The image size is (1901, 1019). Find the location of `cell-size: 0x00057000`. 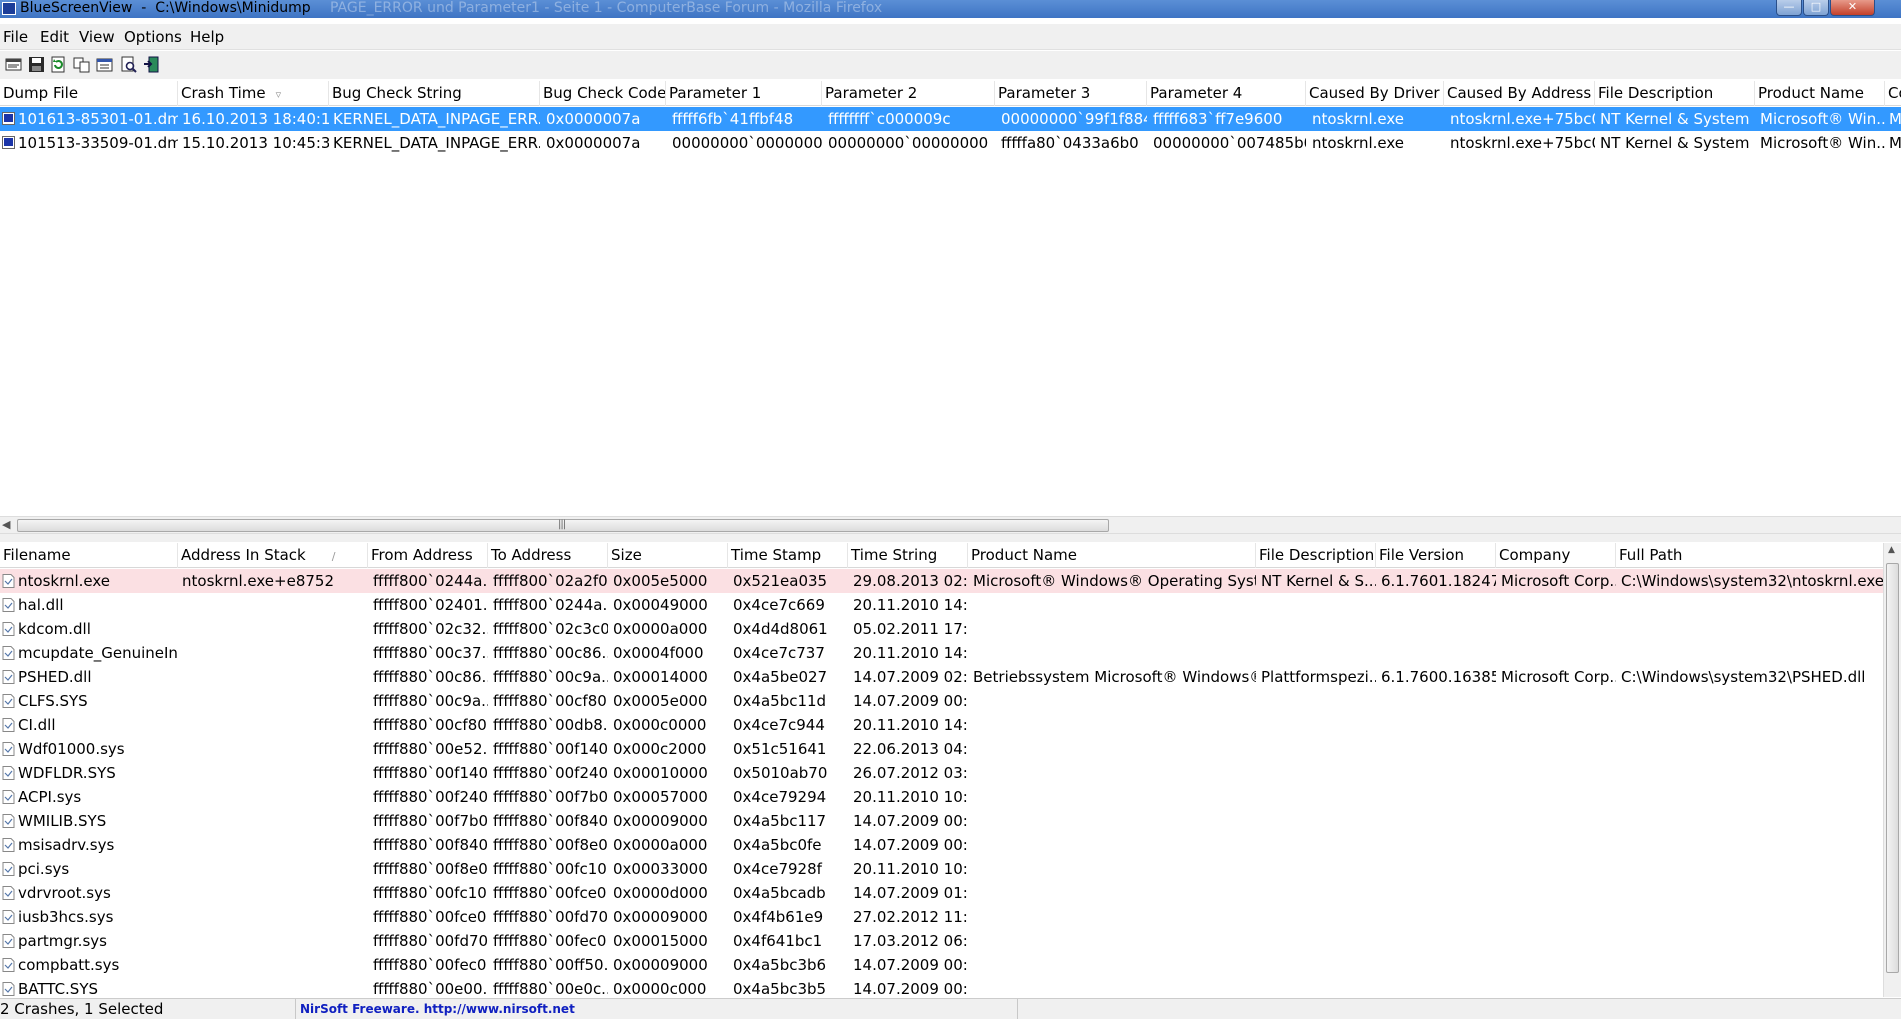

cell-size: 0x00057000 is located at coordinates (660, 797).